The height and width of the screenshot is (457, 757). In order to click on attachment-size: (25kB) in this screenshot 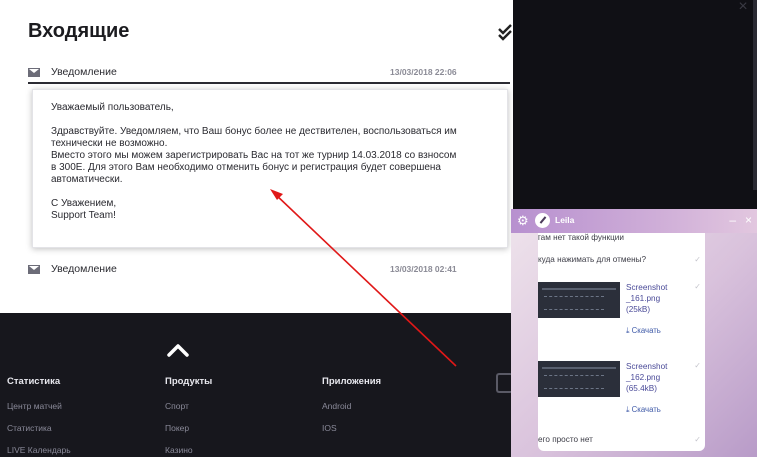, I will do `click(638, 309)`.